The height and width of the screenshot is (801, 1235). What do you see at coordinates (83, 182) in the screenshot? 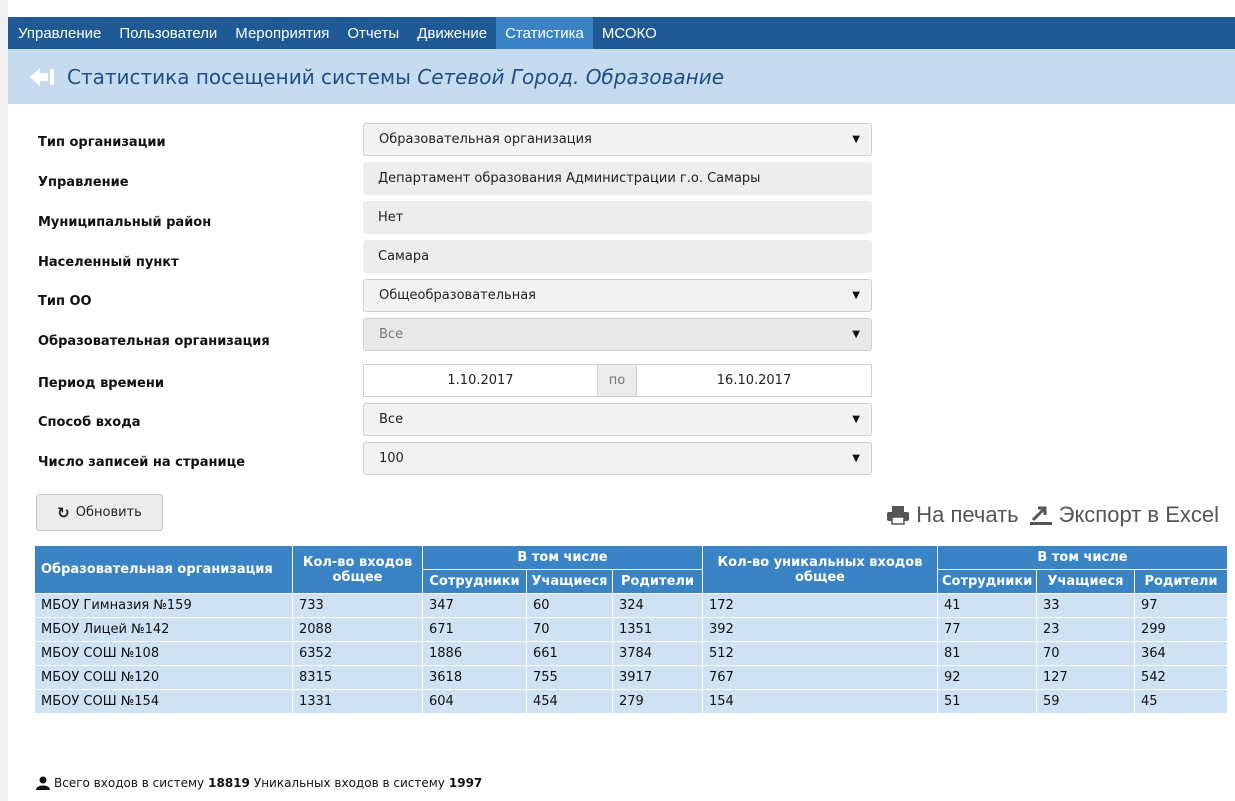
I see `management-label: Управление` at bounding box center [83, 182].